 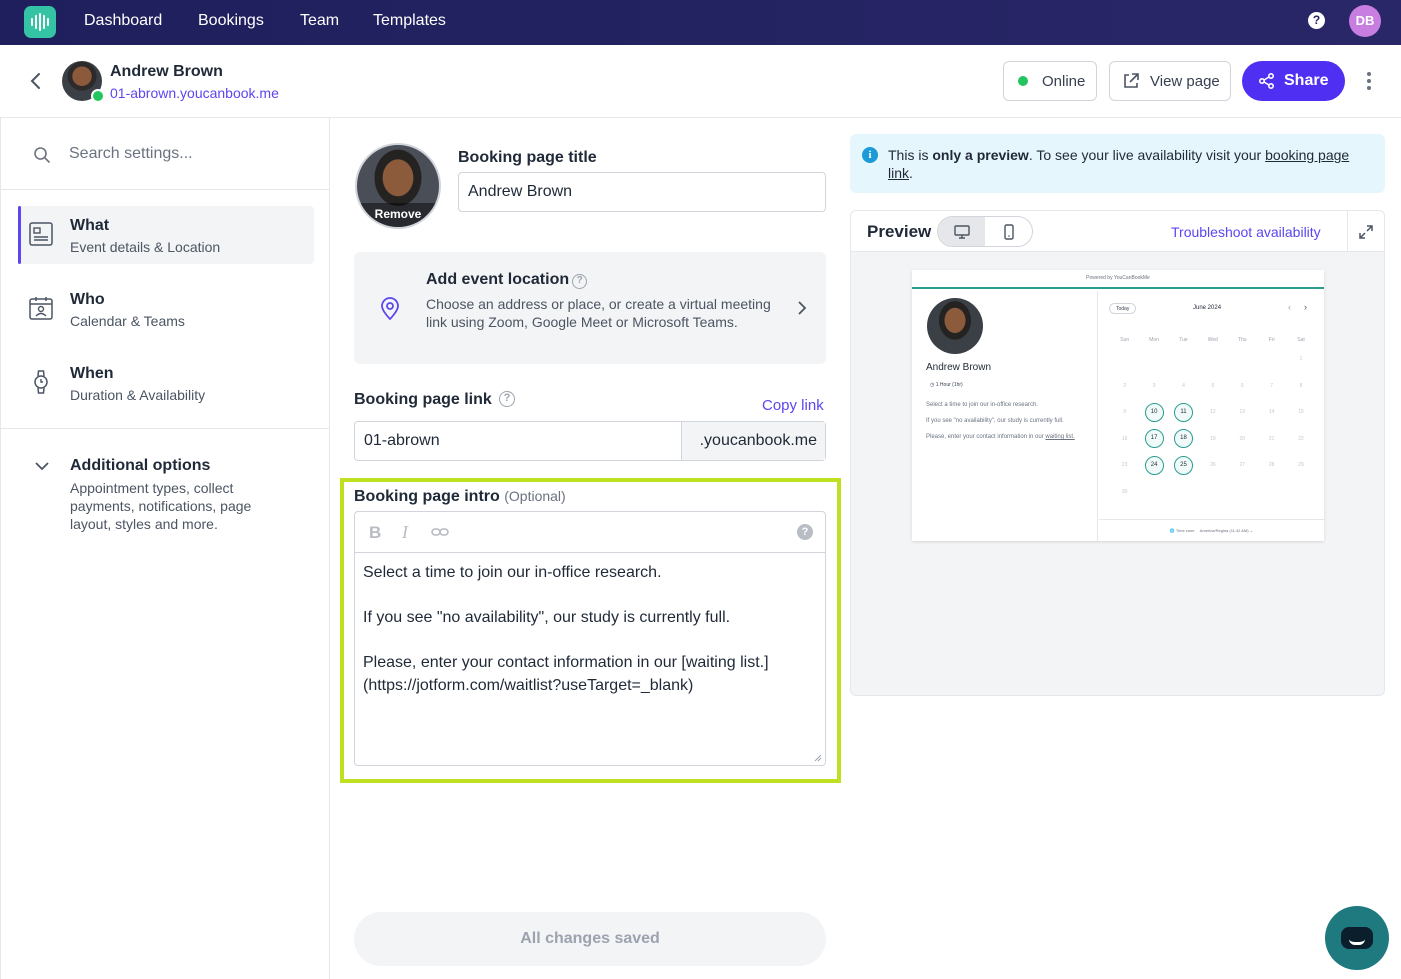 What do you see at coordinates (123, 21) in the screenshot?
I see `nav-dashboard: Dashboard` at bounding box center [123, 21].